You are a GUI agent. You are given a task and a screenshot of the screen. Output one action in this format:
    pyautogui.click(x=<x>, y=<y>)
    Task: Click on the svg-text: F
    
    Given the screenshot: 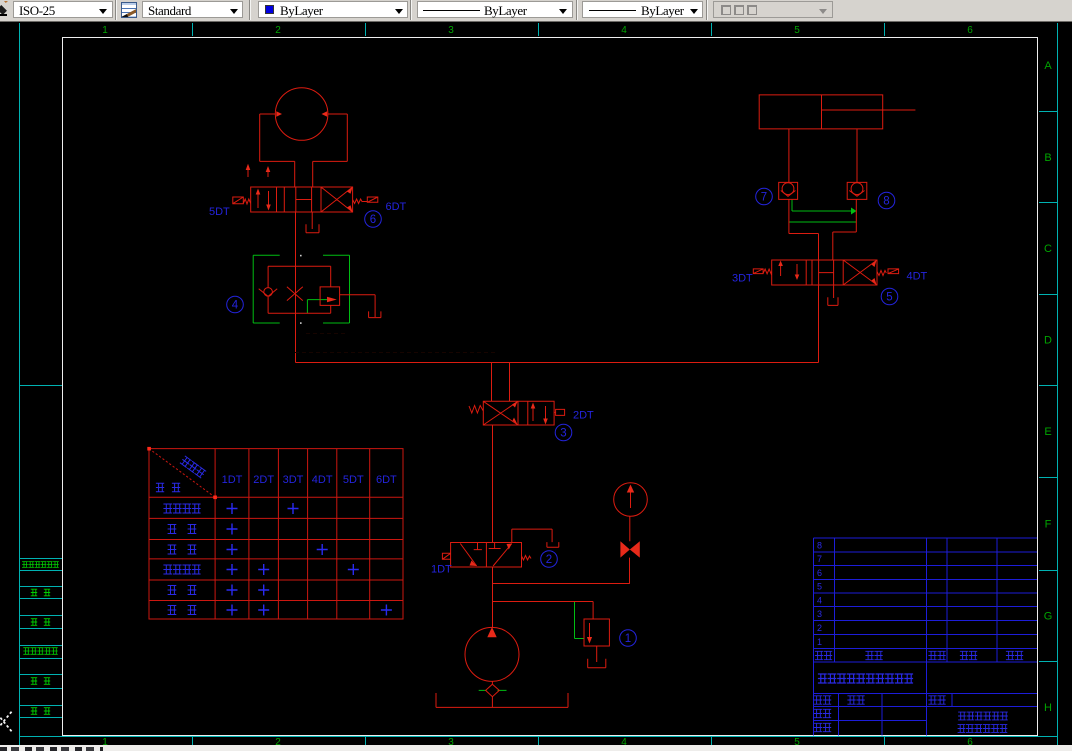 What is the action you would take?
    pyautogui.click(x=1048, y=525)
    